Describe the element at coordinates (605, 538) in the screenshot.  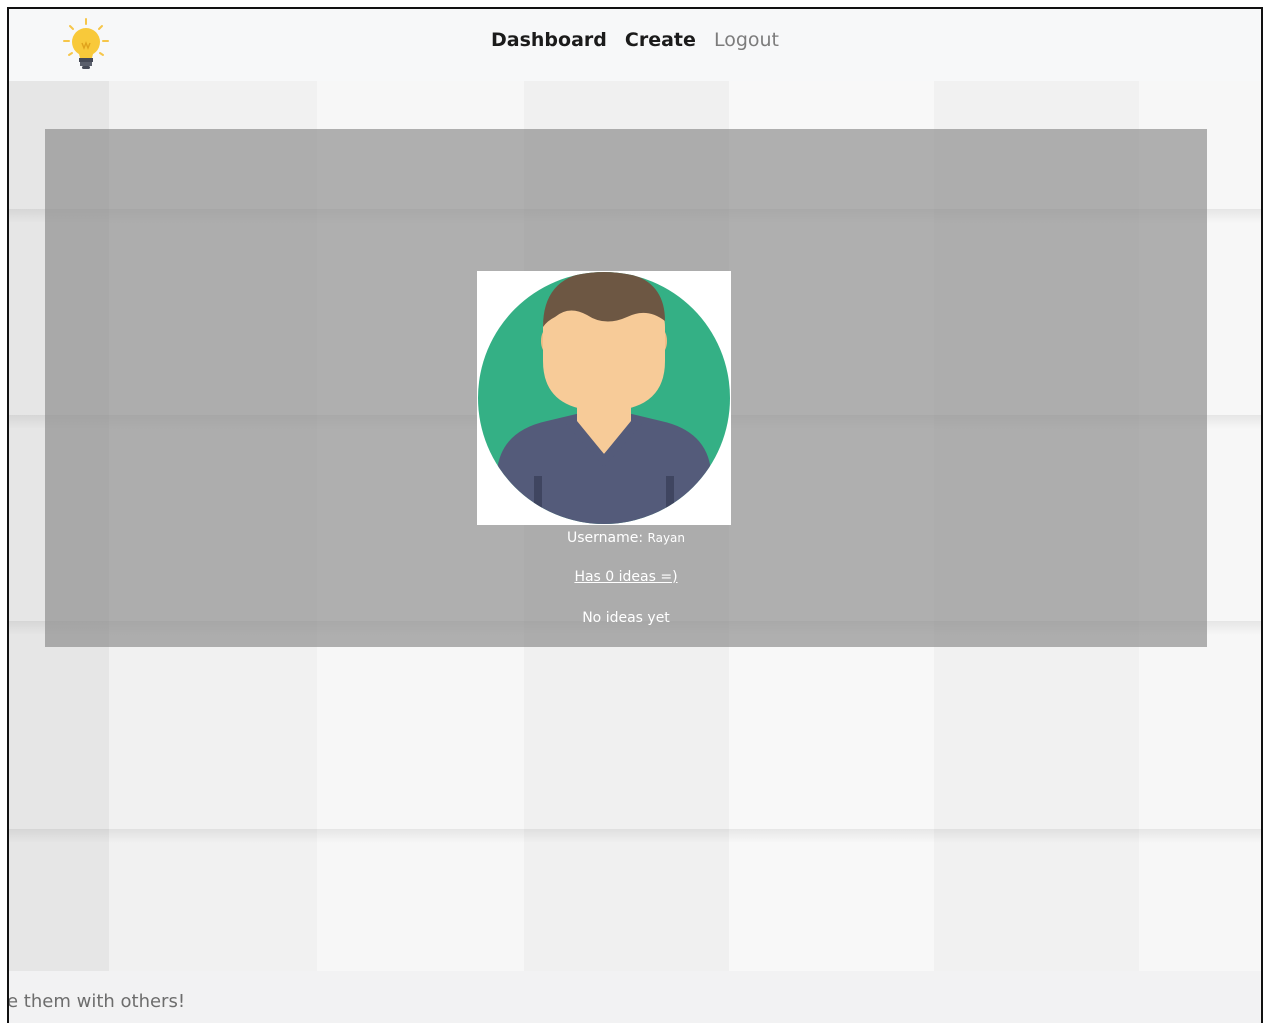
I see `username-label: Username:` at that location.